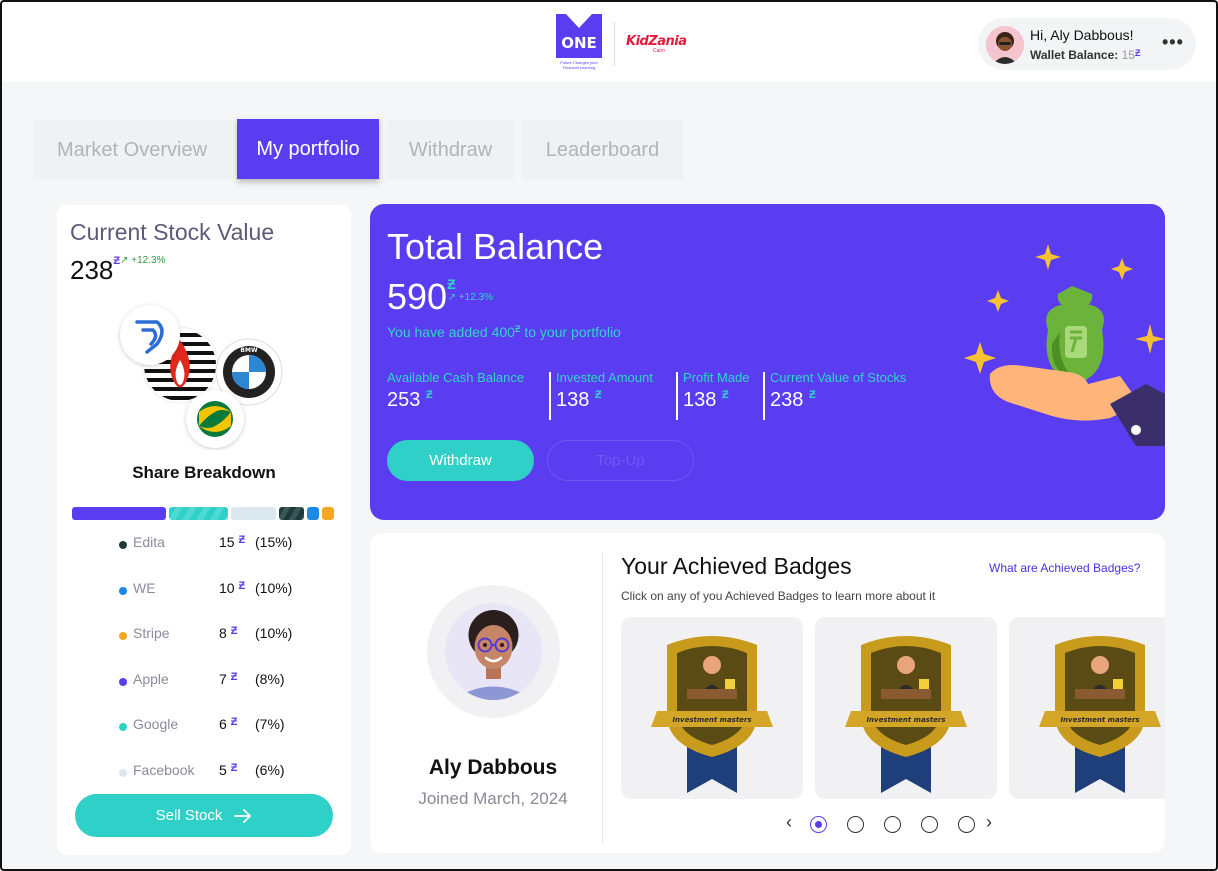 This screenshot has width=1218, height=871. Describe the element at coordinates (493, 651) in the screenshot. I see `profile-avatar` at that location.